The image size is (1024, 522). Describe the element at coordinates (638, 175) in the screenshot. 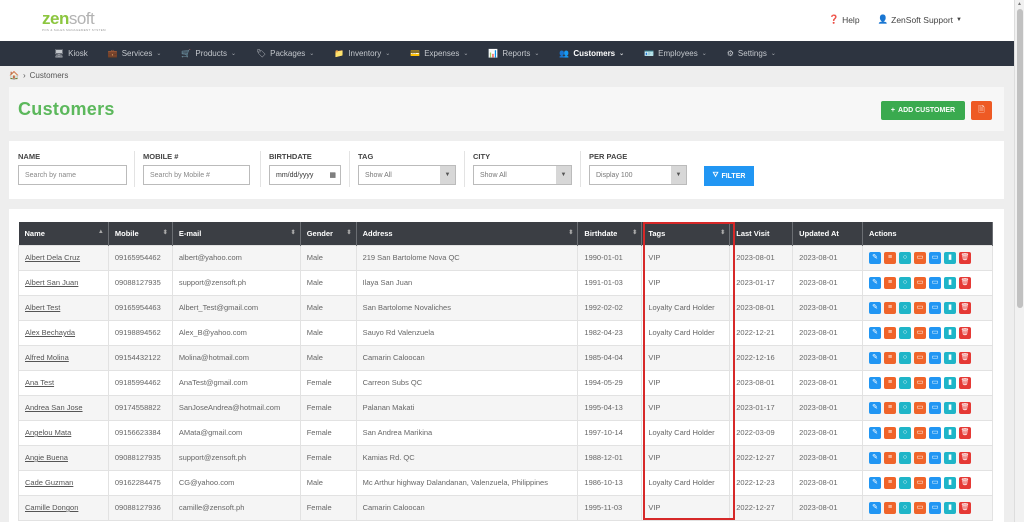

I see `per-page-select: Display 100 ▼` at that location.